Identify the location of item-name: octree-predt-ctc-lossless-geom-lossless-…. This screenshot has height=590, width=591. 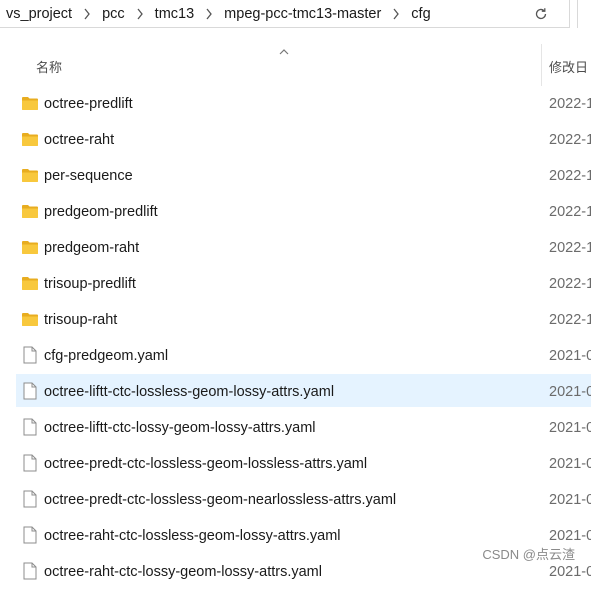
(206, 464).